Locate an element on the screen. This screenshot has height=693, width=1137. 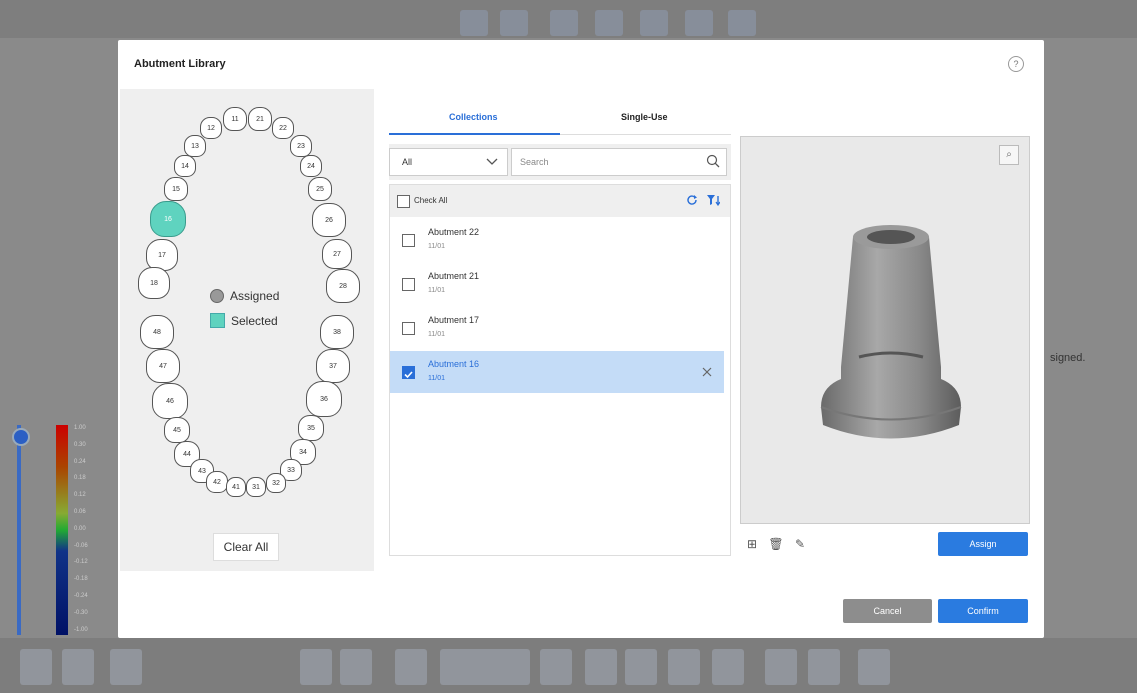
confirm-button: Confirm is located at coordinates (983, 611).